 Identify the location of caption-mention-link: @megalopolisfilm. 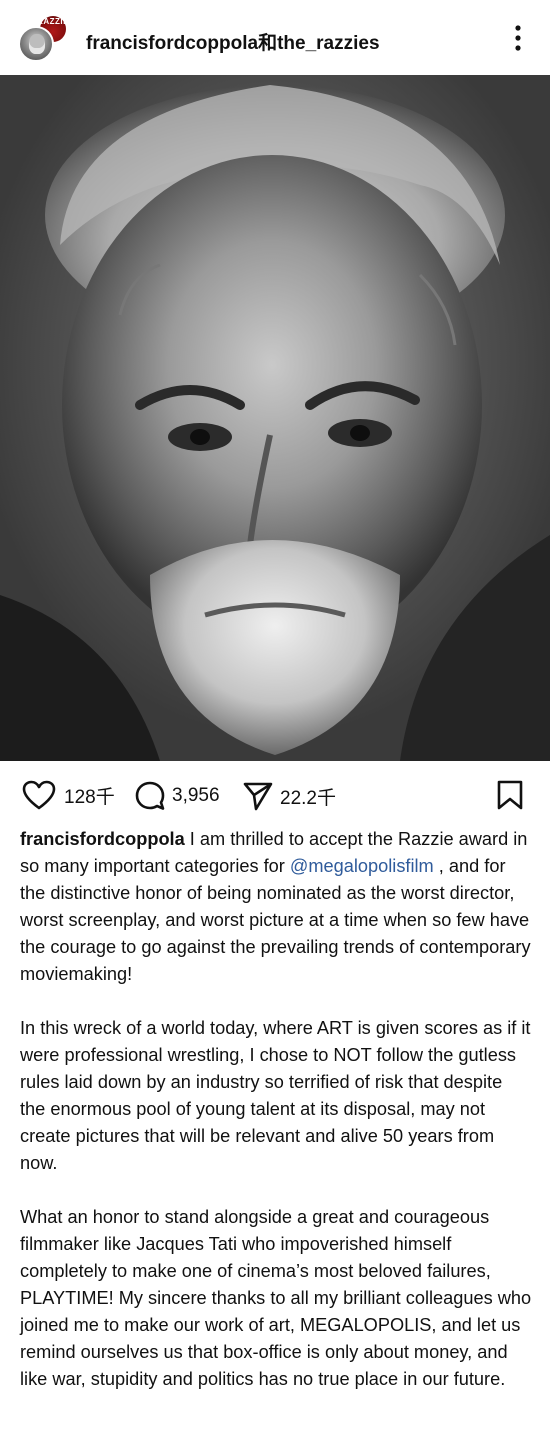
(362, 866).